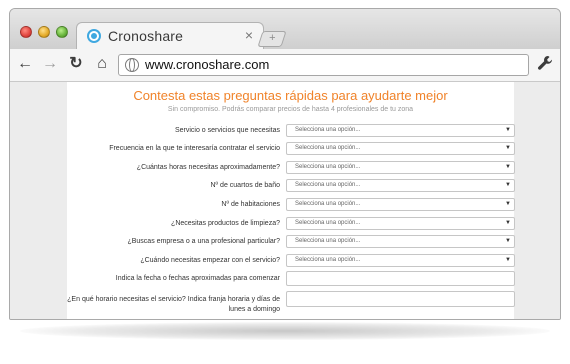 This screenshot has height=364, width=570. Describe the element at coordinates (400, 278) in the screenshot. I see `start-date-input` at that location.